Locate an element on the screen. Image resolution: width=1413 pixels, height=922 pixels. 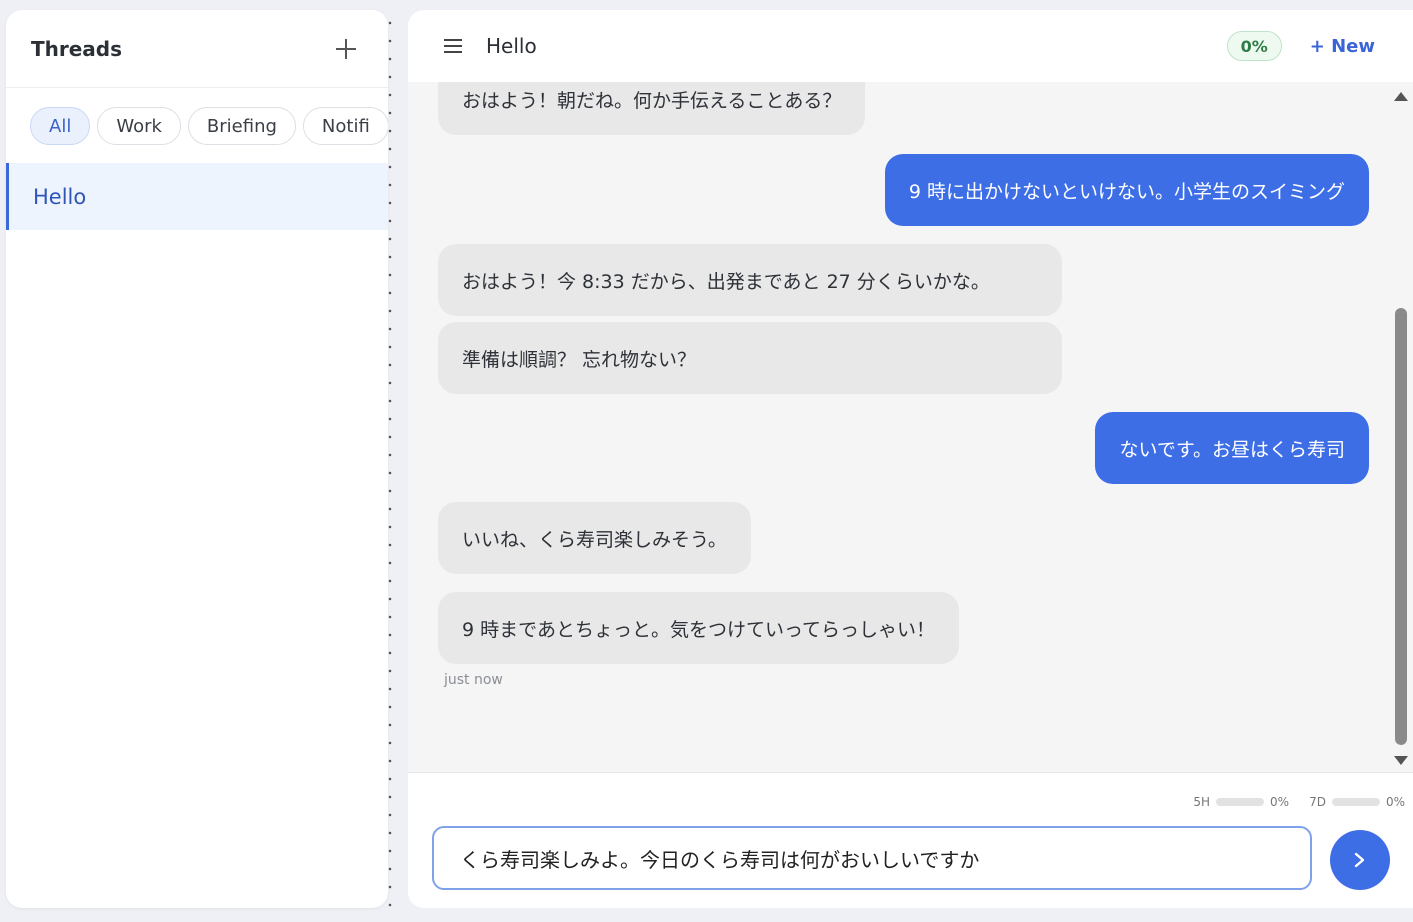
scroll-down-arrow-icon is located at coordinates (1401, 760).